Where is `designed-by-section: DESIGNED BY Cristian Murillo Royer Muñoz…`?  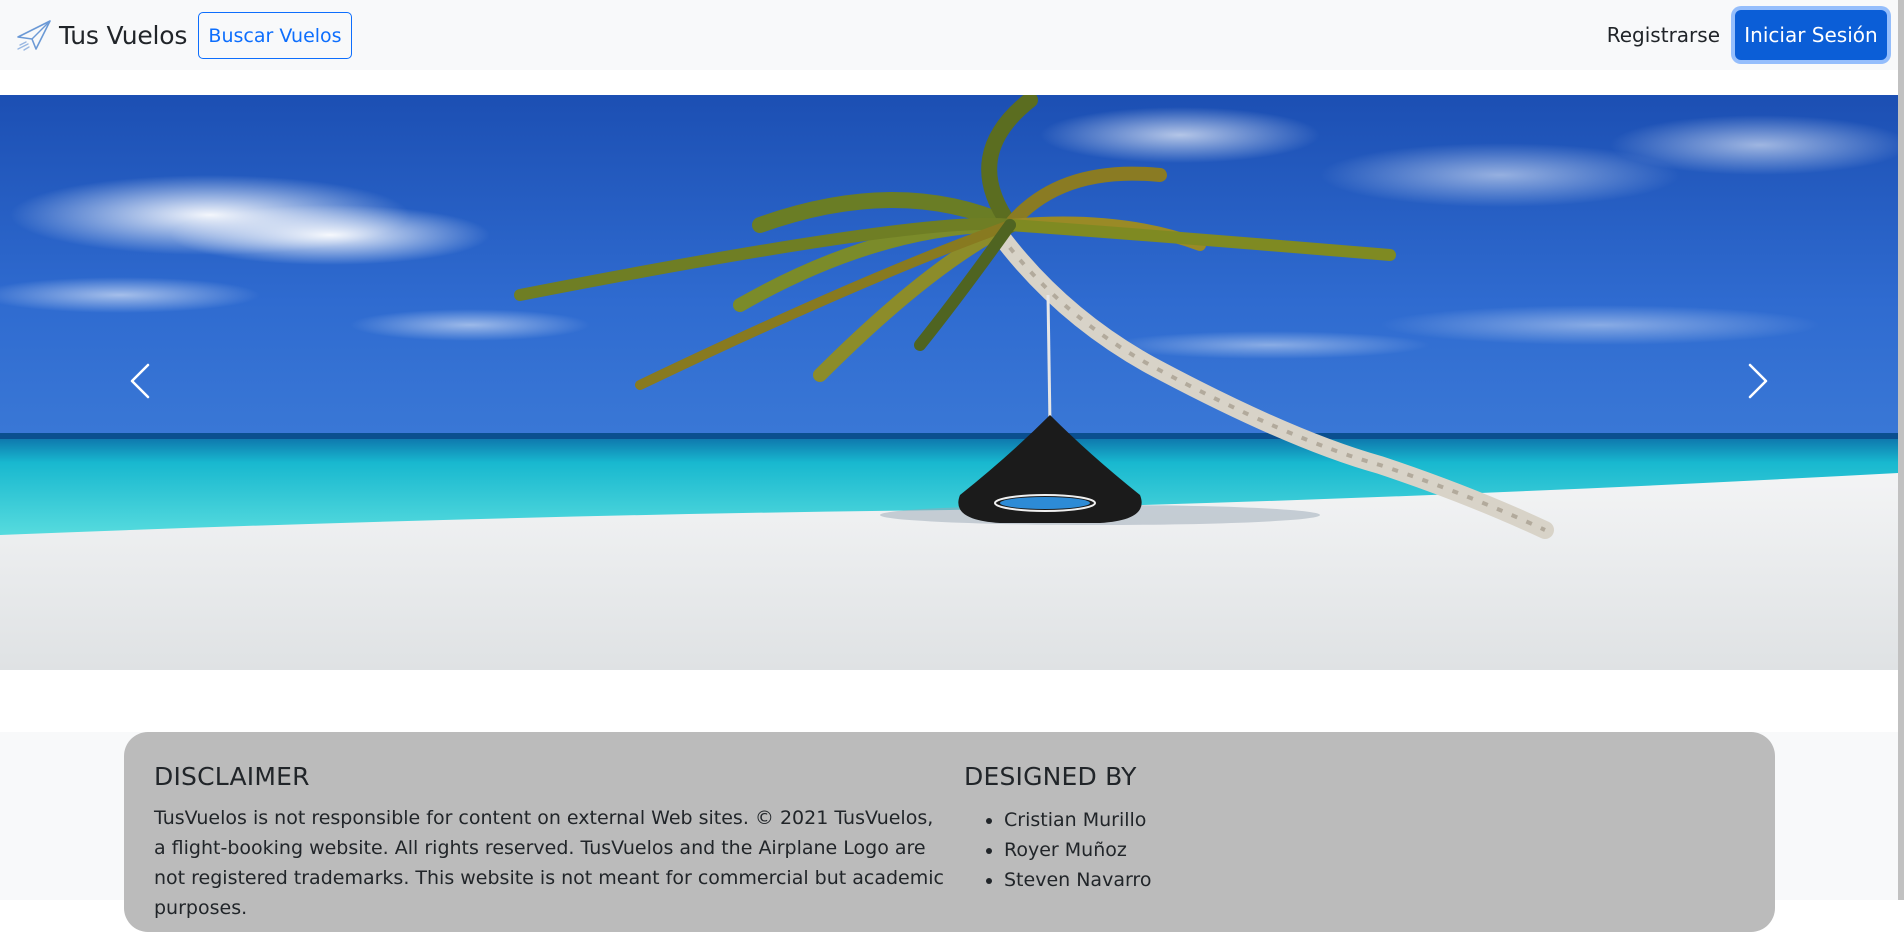
designed-by-section: DESIGNED BY Cristian Murillo Royer Muñoz… is located at coordinates (1264, 828).